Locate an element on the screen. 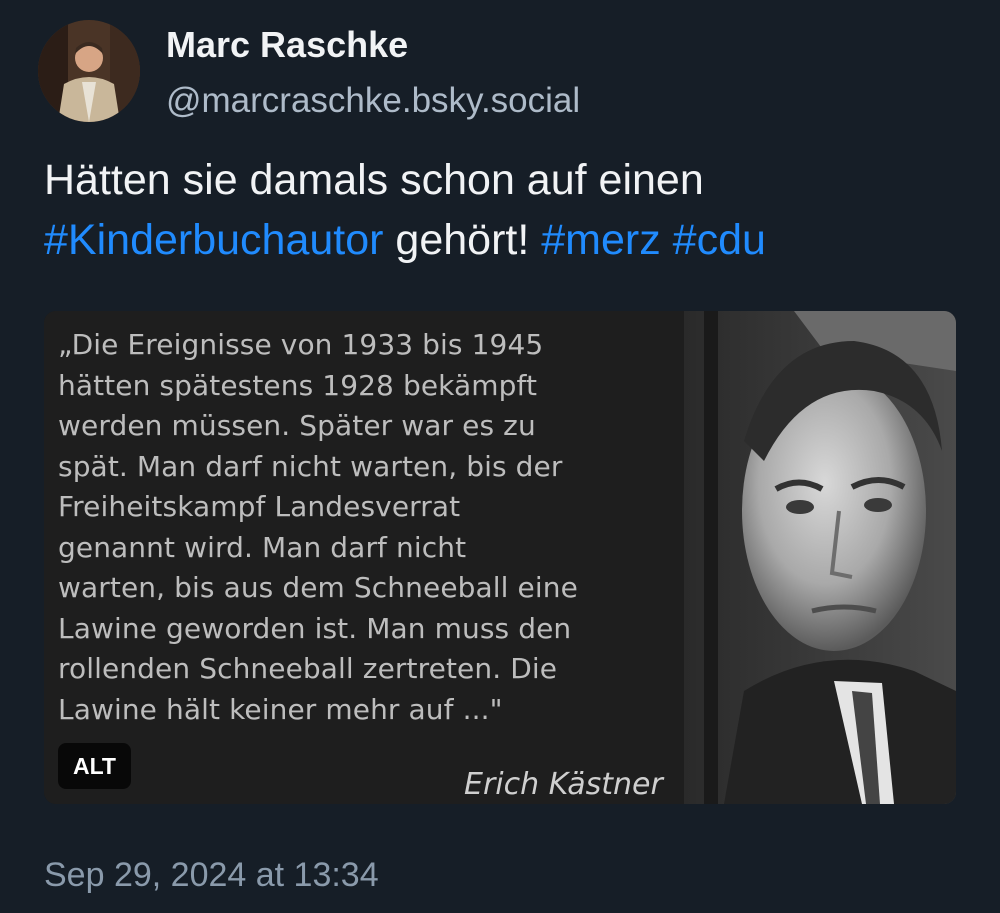  portrait-photo is located at coordinates (820, 557).